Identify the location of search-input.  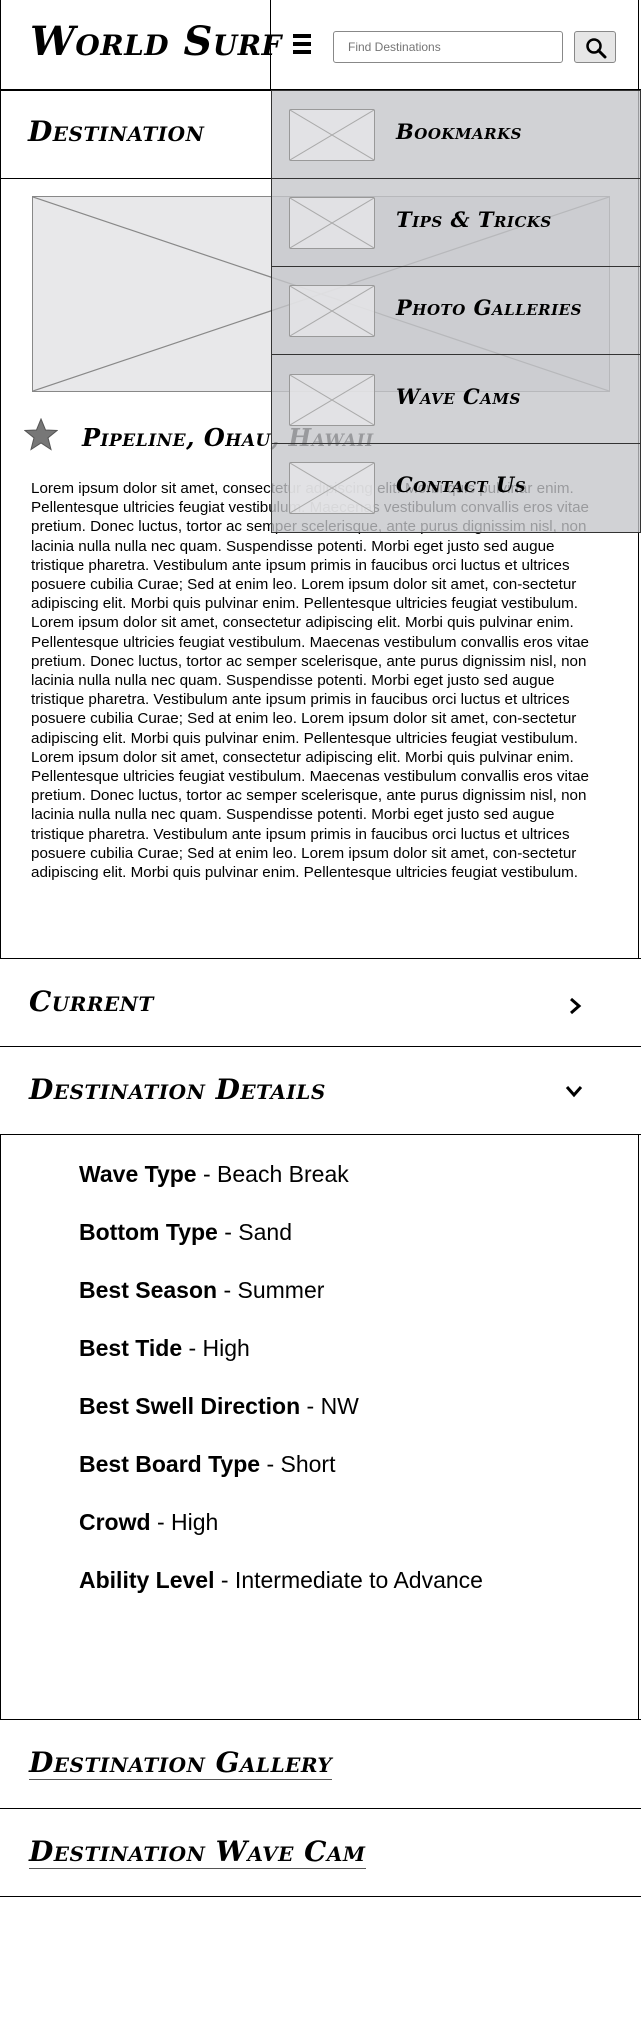
(448, 47).